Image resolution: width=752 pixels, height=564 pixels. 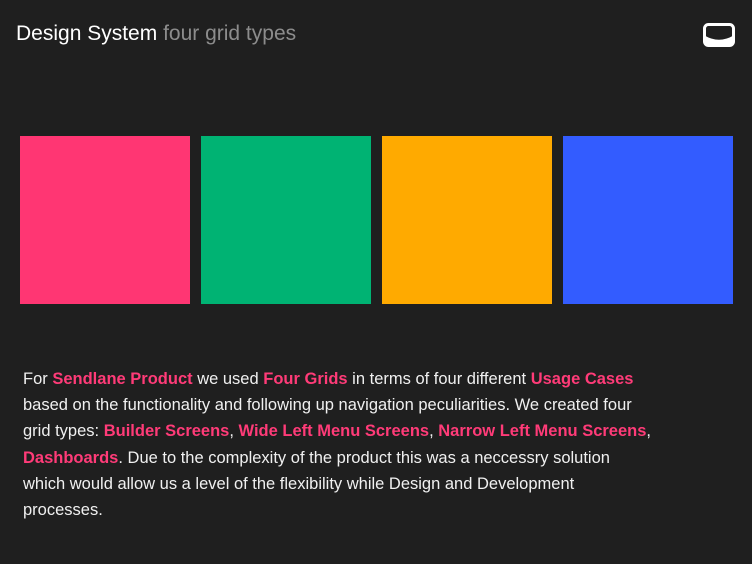 I want to click on highlight-sendlane-product: Sendlane Product, so click(x=122, y=379).